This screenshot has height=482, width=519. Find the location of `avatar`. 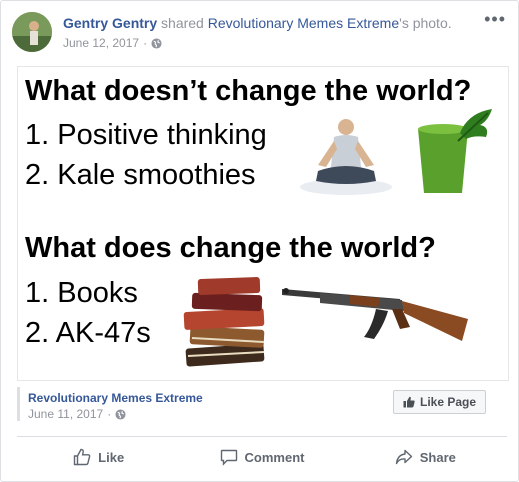

avatar is located at coordinates (32, 32).